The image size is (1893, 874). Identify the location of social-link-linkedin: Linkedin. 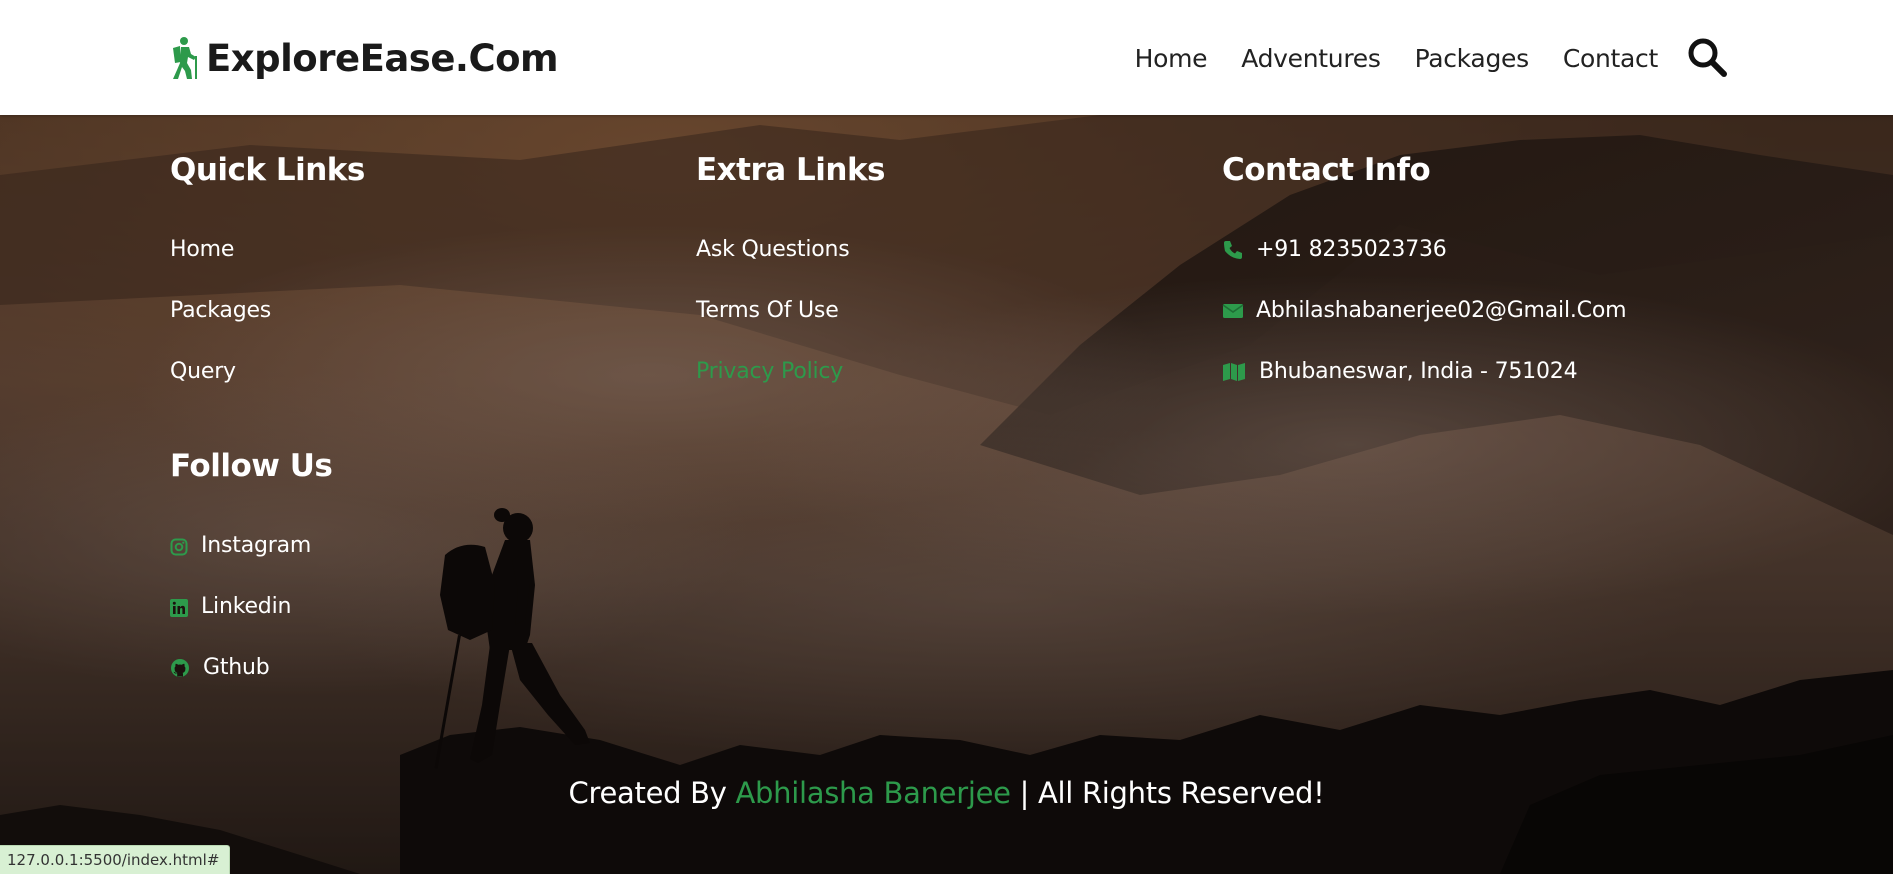
(230, 606).